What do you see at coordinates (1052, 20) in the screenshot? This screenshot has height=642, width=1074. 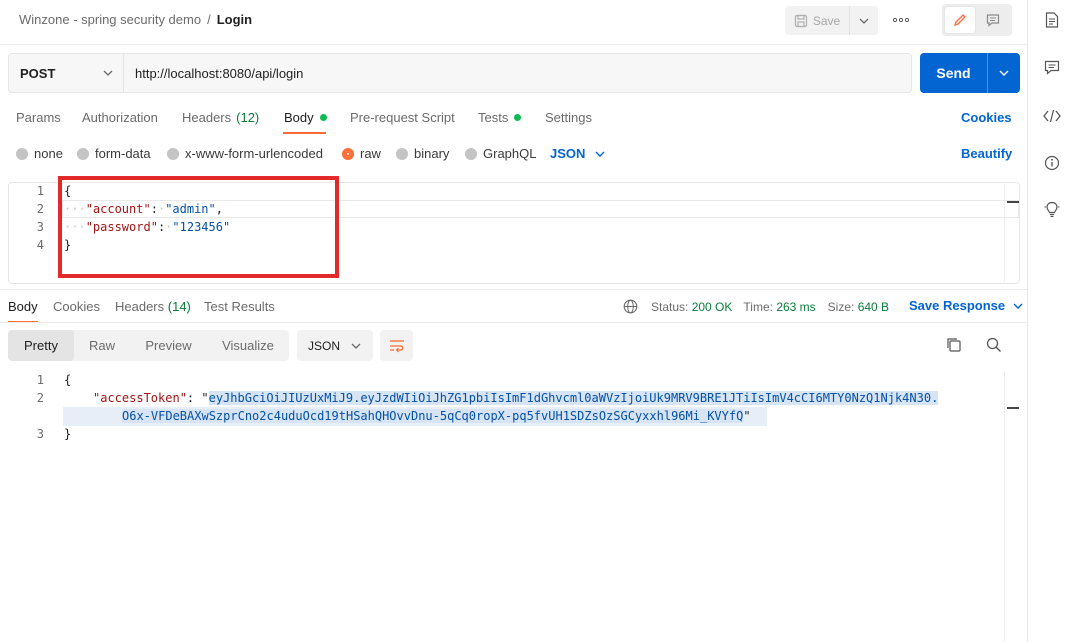 I see `documentation-icon` at bounding box center [1052, 20].